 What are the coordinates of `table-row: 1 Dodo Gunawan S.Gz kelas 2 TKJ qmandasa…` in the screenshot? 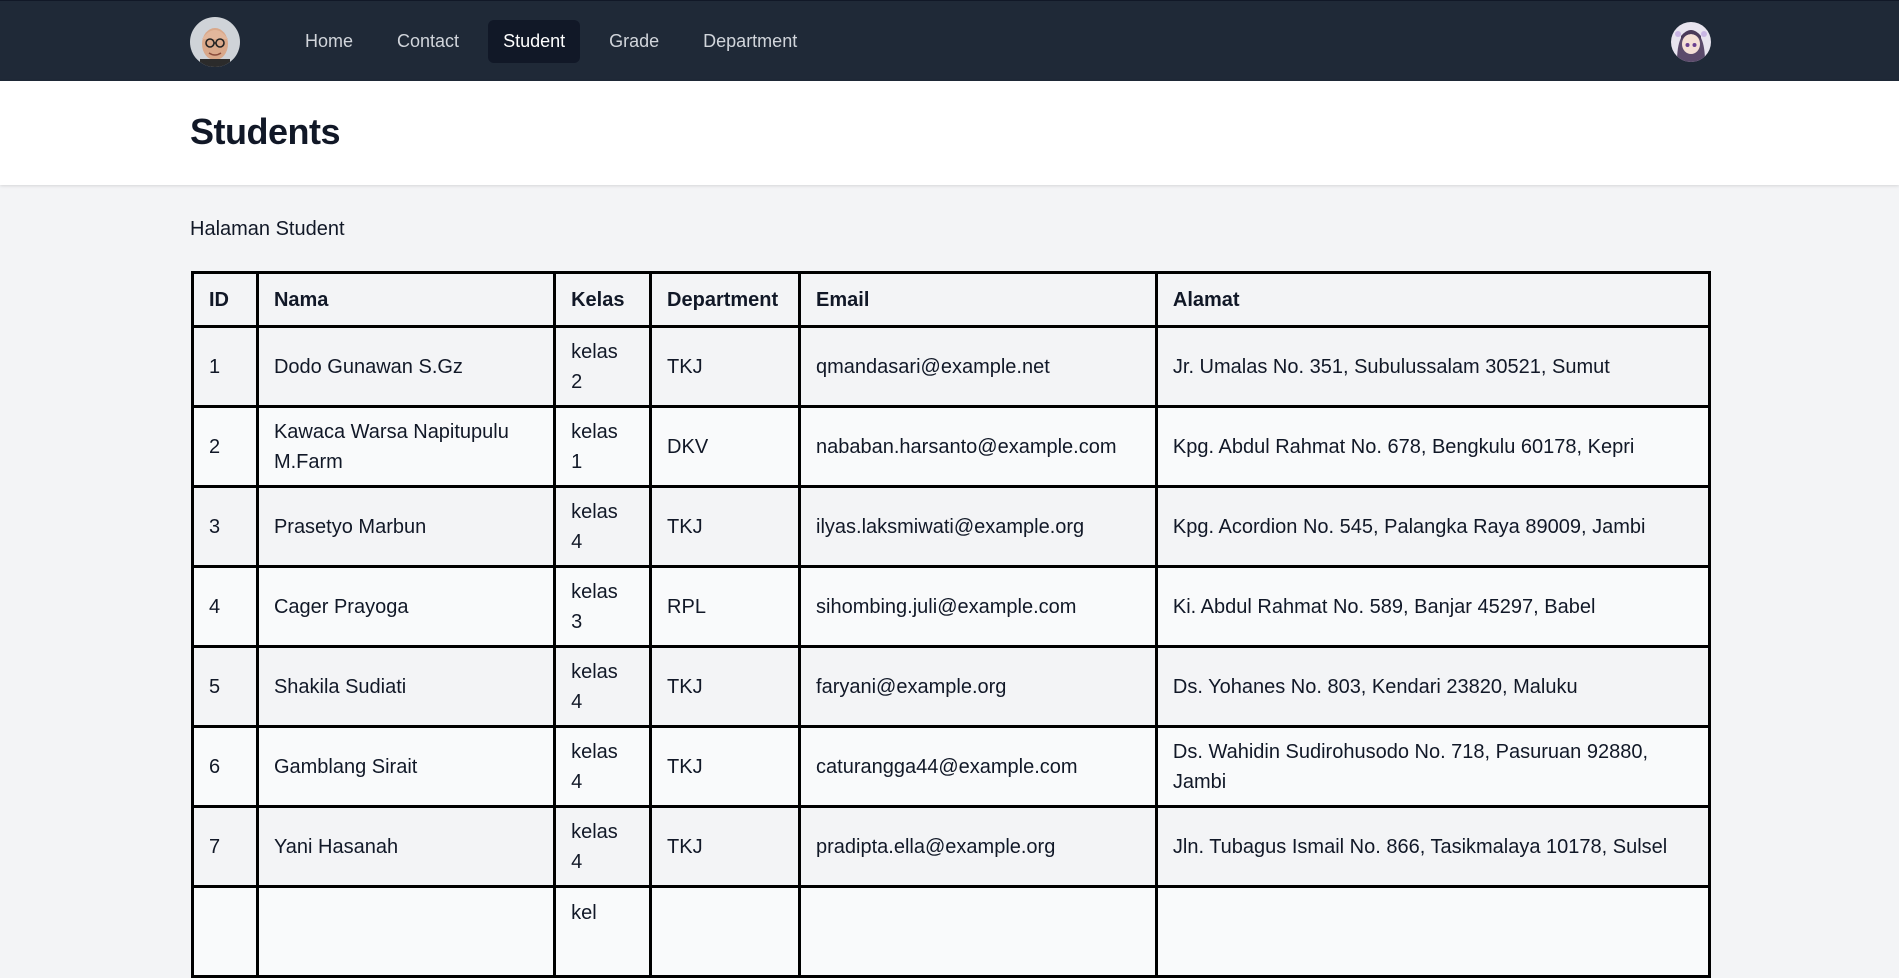 It's located at (951, 366).